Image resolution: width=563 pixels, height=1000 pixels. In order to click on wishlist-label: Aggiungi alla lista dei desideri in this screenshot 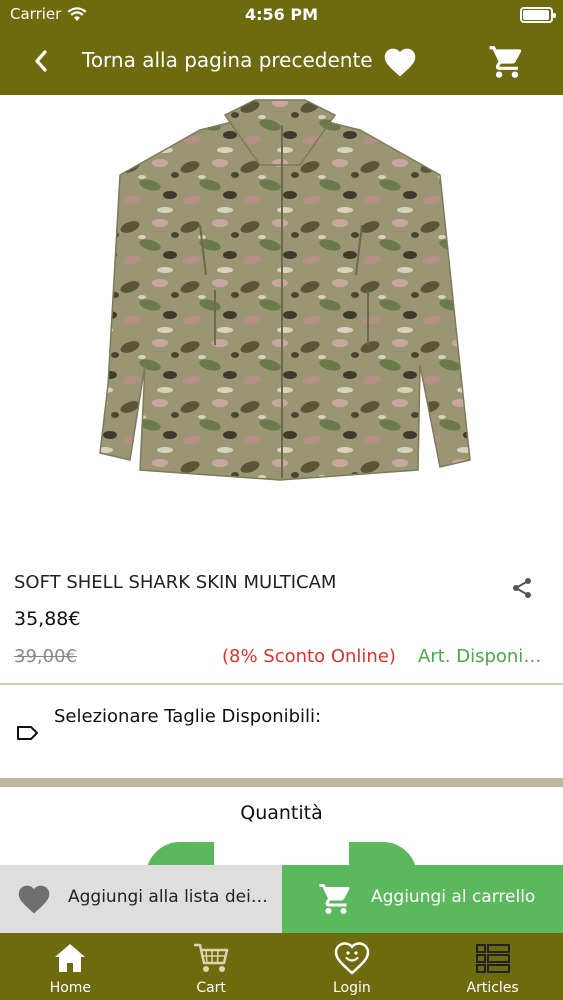, I will do `click(168, 897)`.